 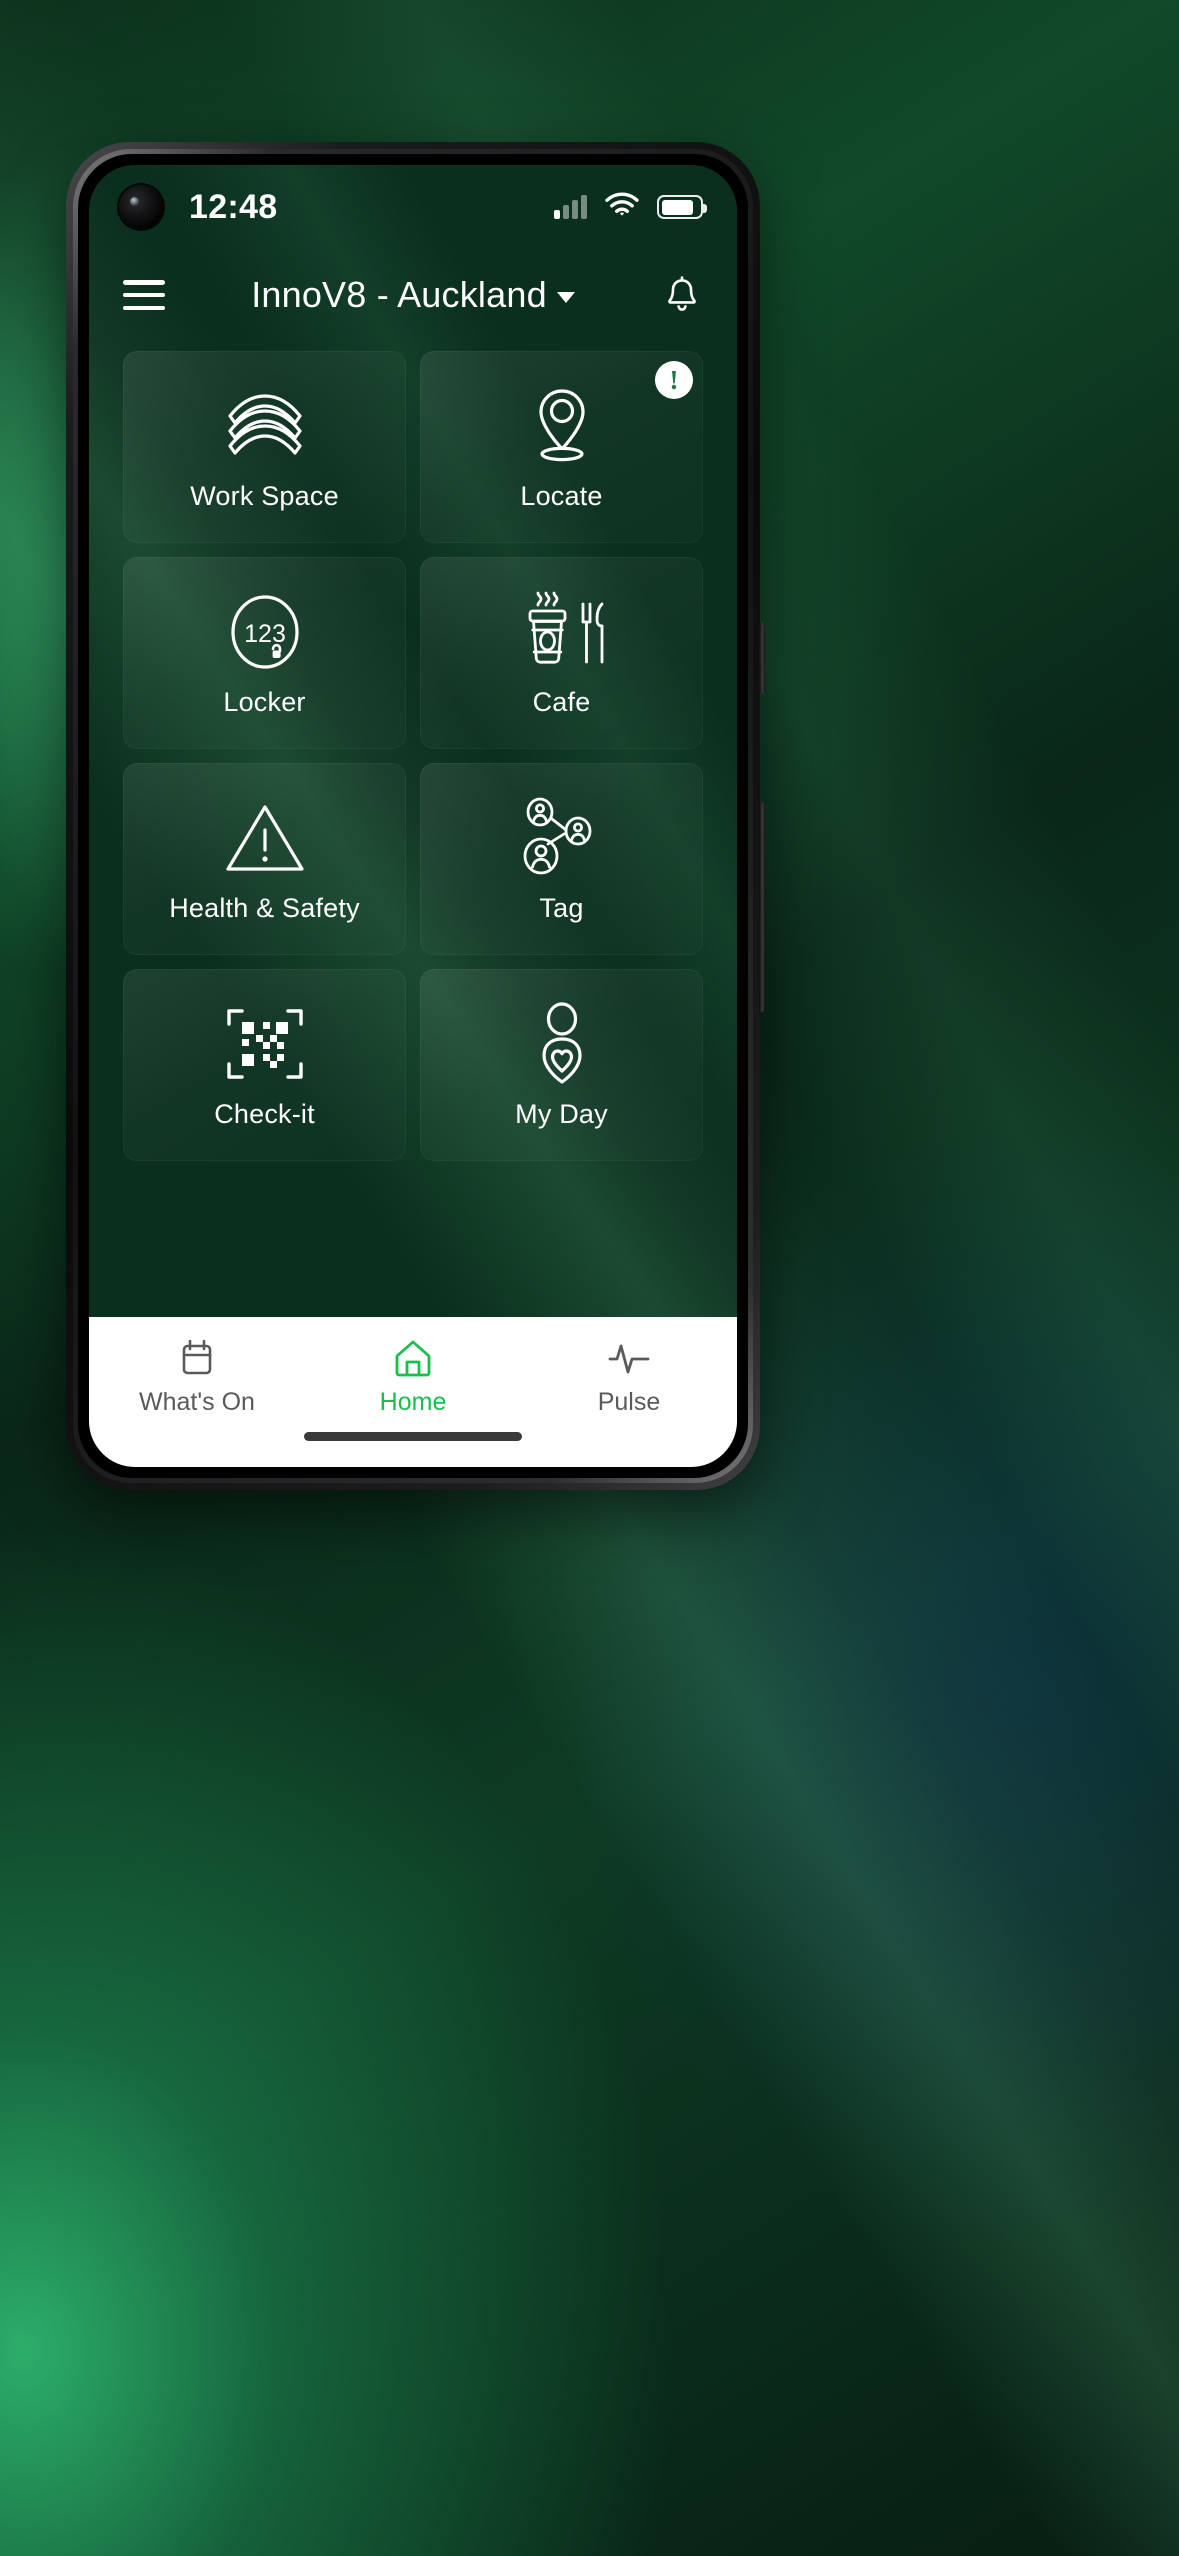 I want to click on tile-label: Tag, so click(x=561, y=907).